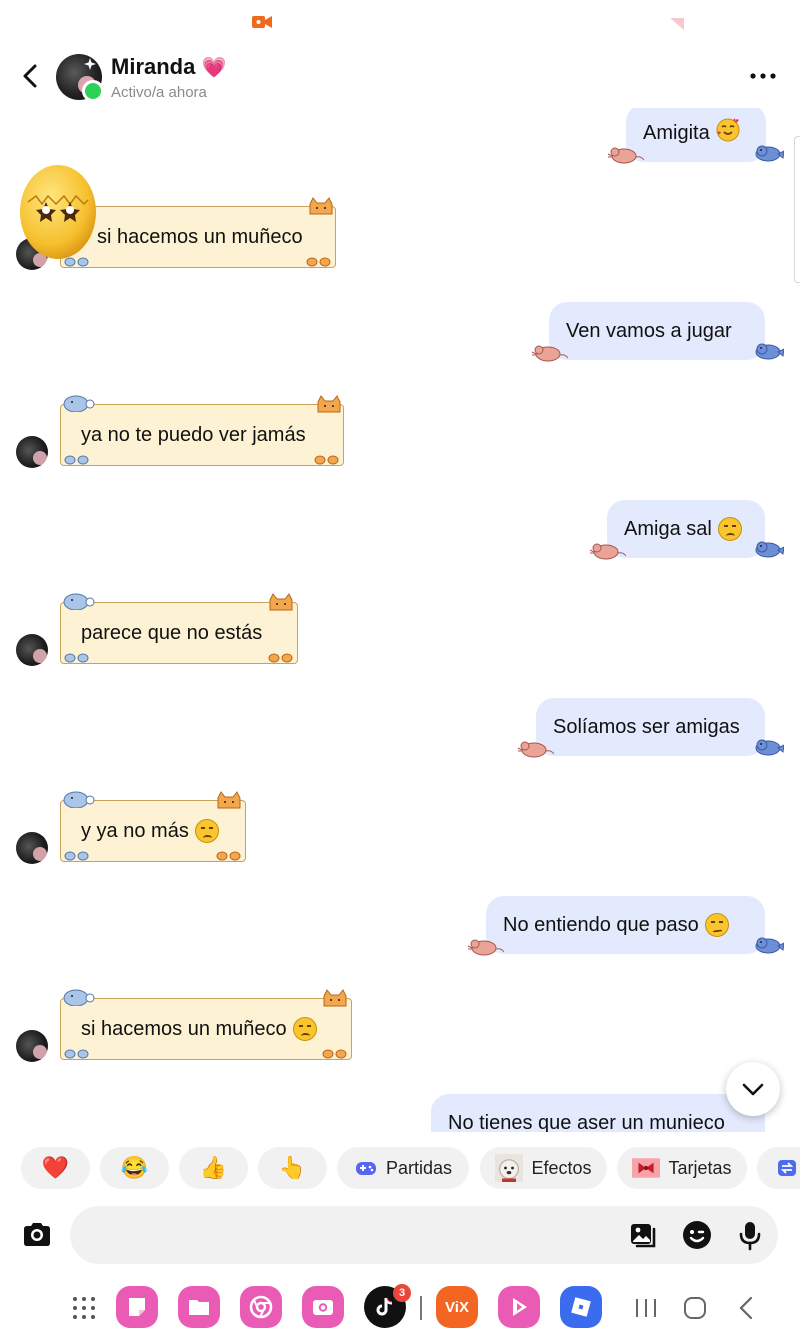 This screenshot has width=800, height=1340. What do you see at coordinates (84, 1308) in the screenshot?
I see `app-drawer-icon` at bounding box center [84, 1308].